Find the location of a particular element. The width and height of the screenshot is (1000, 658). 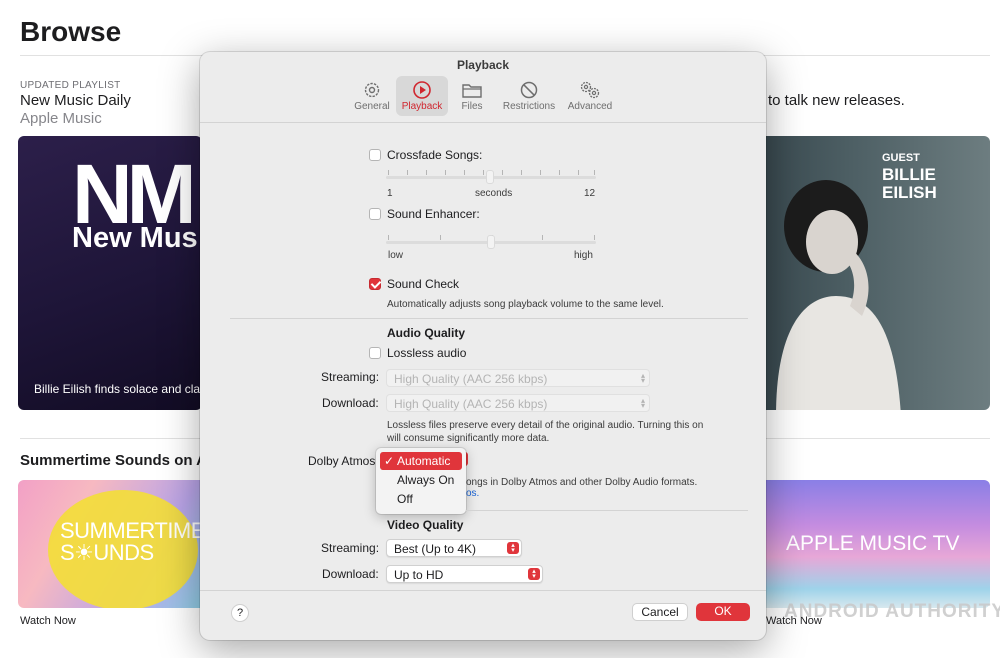

play-circle-icon is located at coordinates (422, 90).